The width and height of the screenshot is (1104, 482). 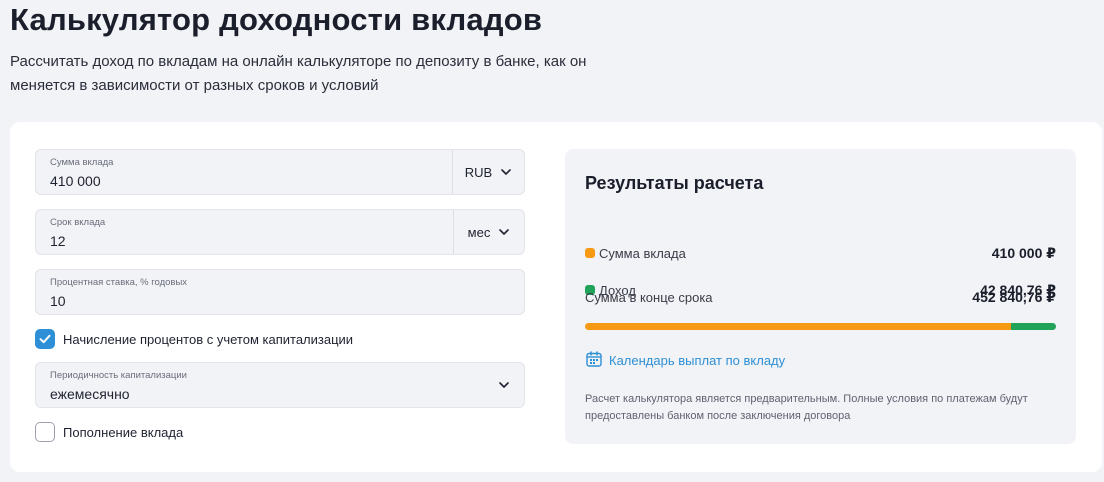 I want to click on currency-value: RUB, so click(x=478, y=172).